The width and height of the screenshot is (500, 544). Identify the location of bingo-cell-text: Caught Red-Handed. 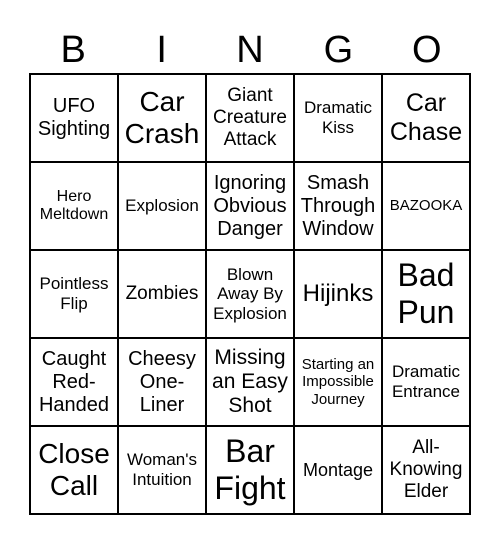
(74, 381).